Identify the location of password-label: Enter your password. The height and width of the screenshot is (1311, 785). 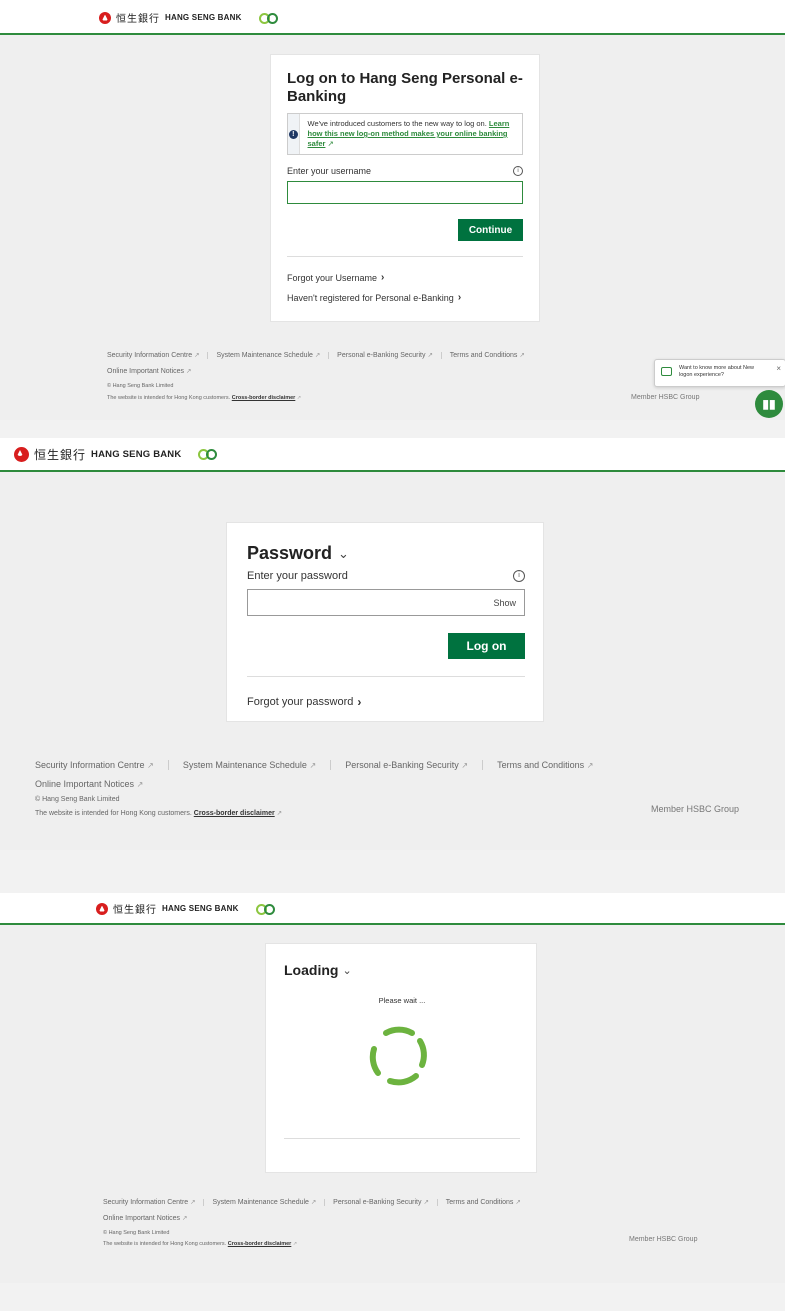
(297, 576).